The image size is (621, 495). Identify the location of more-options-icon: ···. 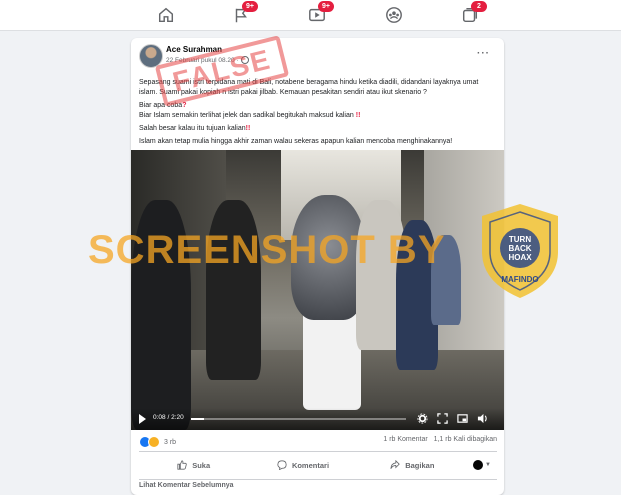
(483, 53).